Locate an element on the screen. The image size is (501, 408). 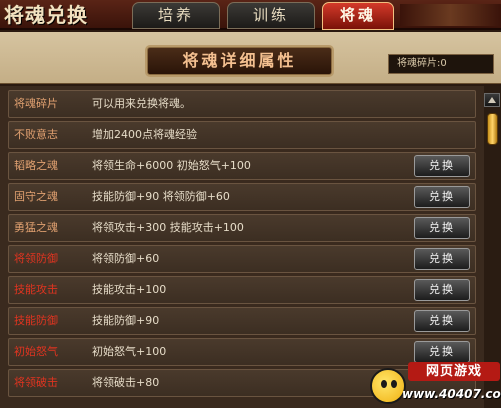
section-banner: 将魂详细属性 is located at coordinates (239, 61).